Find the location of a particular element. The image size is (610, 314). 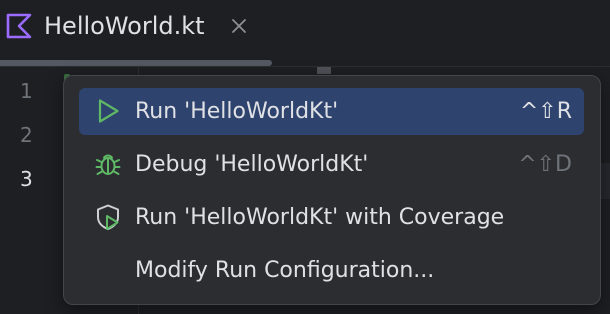

menu-item-shortcut: ^⇧D is located at coordinates (545, 164).